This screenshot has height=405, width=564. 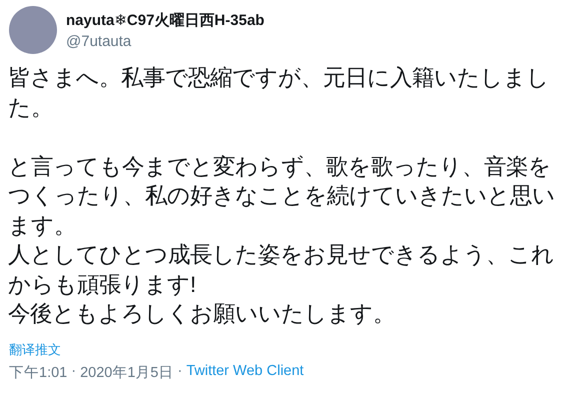 What do you see at coordinates (279, 93) in the screenshot?
I see `tweet-text: 皆さまへ。私事で恐縮ですが、元日に入籍いたしました。` at bounding box center [279, 93].